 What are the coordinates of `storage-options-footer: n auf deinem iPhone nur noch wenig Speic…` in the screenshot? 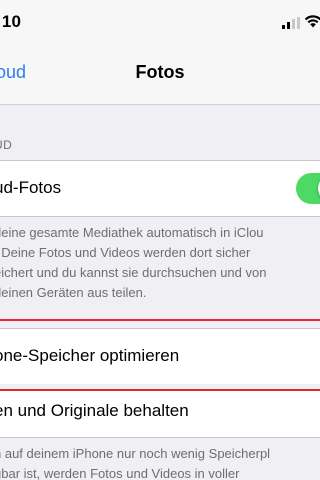 It's located at (160, 462).